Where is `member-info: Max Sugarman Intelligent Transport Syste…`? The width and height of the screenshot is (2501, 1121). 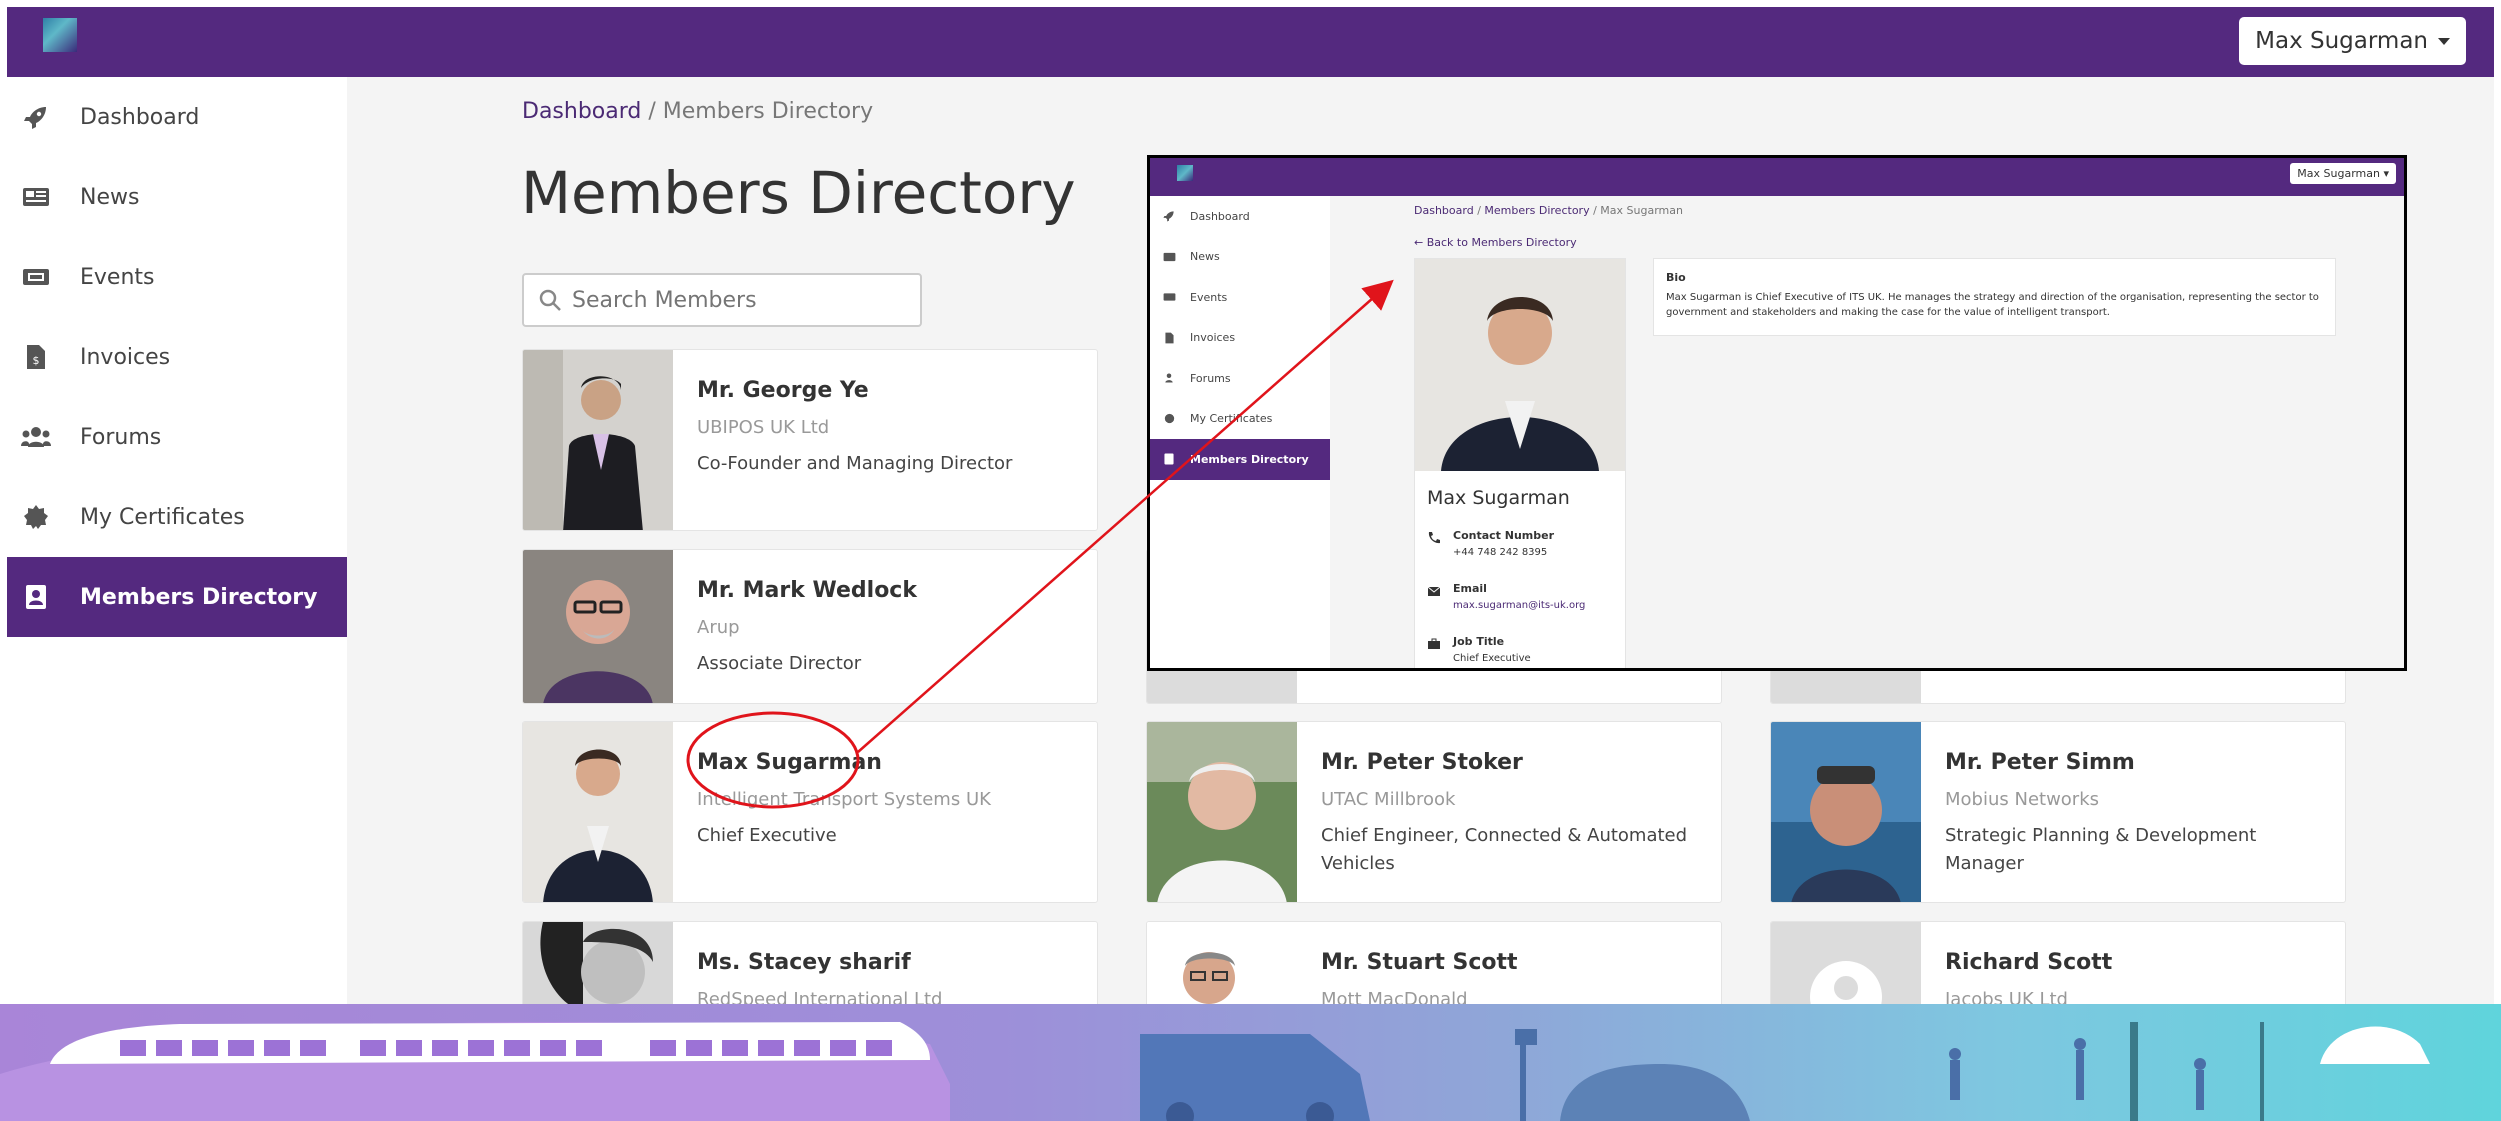 member-info: Max Sugarman Intelligent Transport Syste… is located at coordinates (889, 800).